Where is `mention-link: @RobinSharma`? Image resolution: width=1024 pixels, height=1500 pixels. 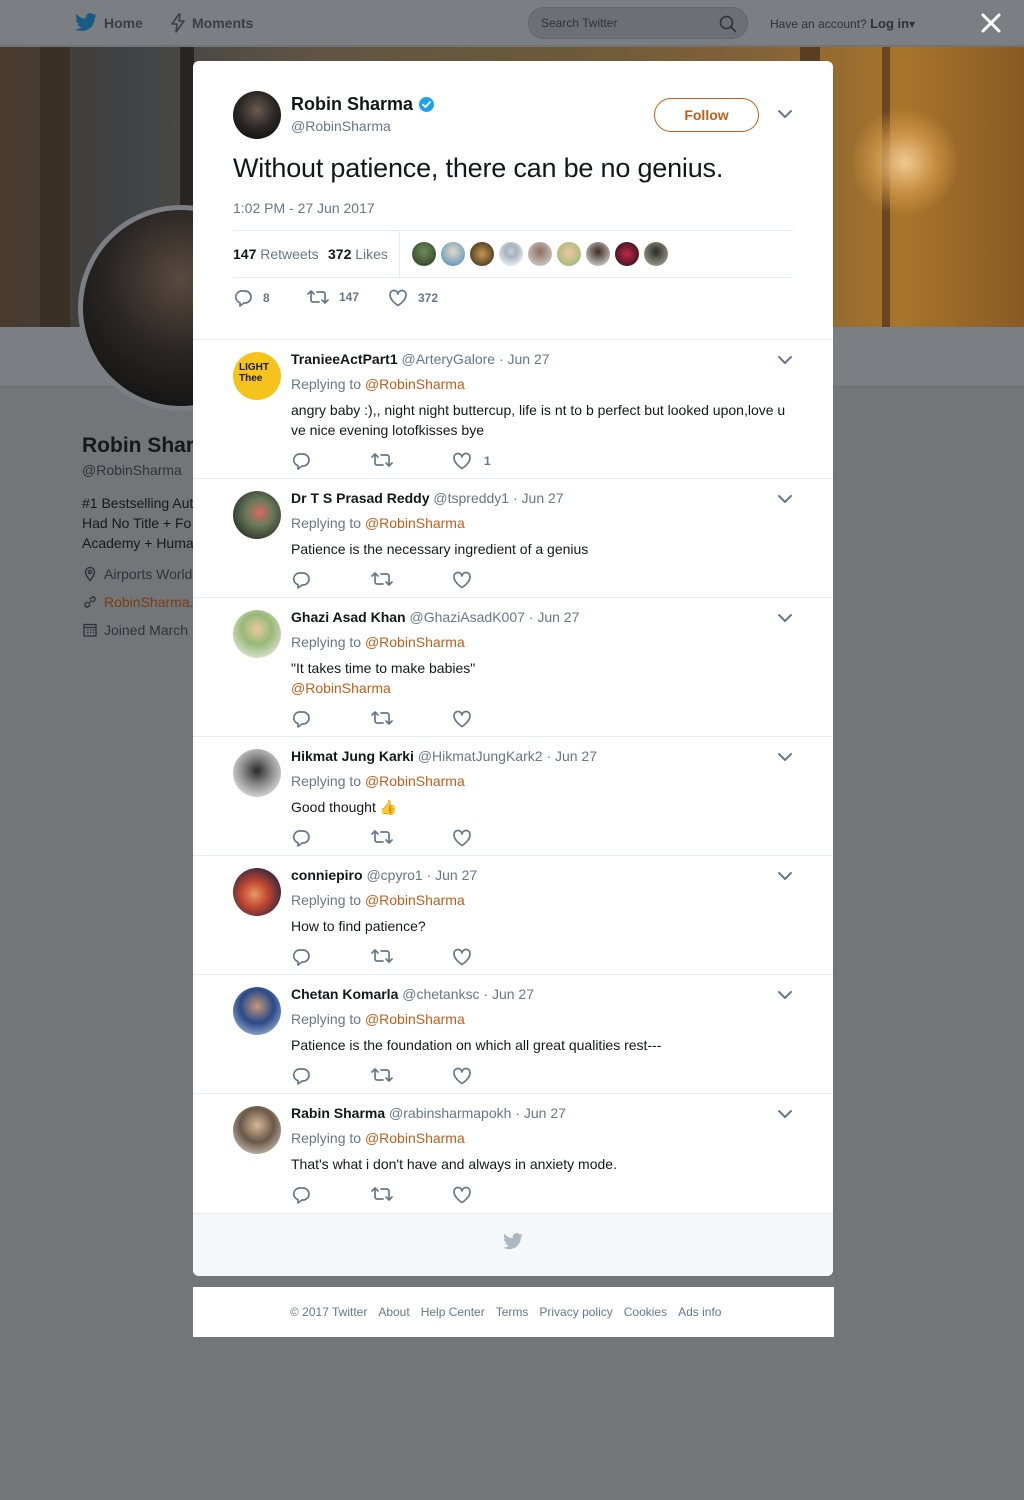 mention-link: @RobinSharma is located at coordinates (541, 688).